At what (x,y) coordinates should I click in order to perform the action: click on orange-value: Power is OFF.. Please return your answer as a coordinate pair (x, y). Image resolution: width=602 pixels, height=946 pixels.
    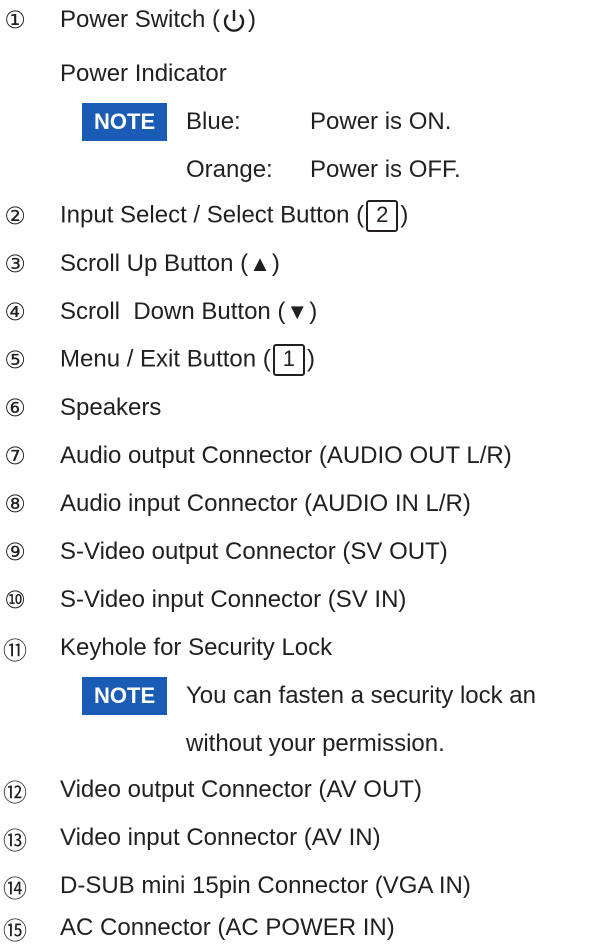
    Looking at the image, I should click on (385, 169).